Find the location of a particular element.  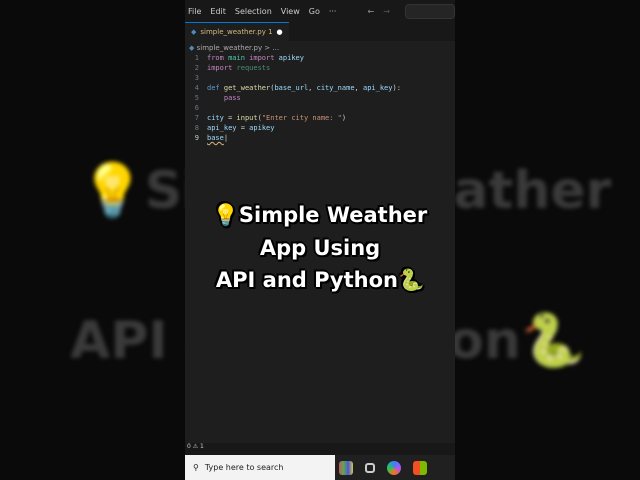

tab-simple-weather: ◆ simple_weather.py 1 ● is located at coordinates (237, 31).